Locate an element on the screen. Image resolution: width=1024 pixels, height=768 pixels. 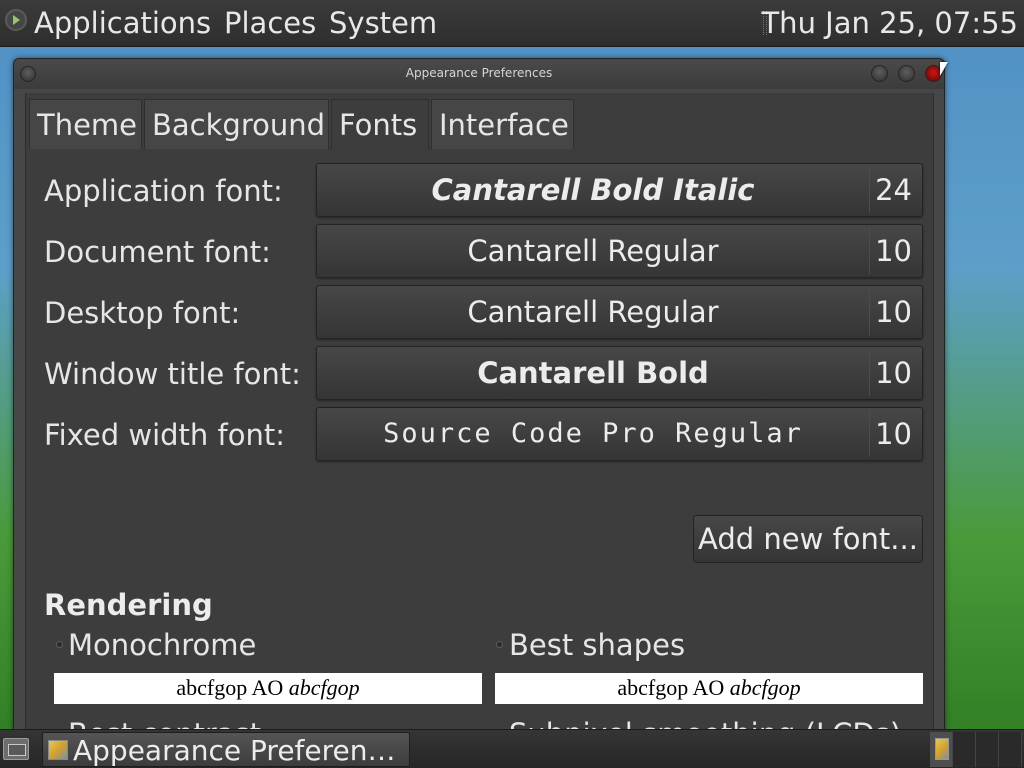
clock: Thu Jan 25, 07:55 is located at coordinates (889, 23).